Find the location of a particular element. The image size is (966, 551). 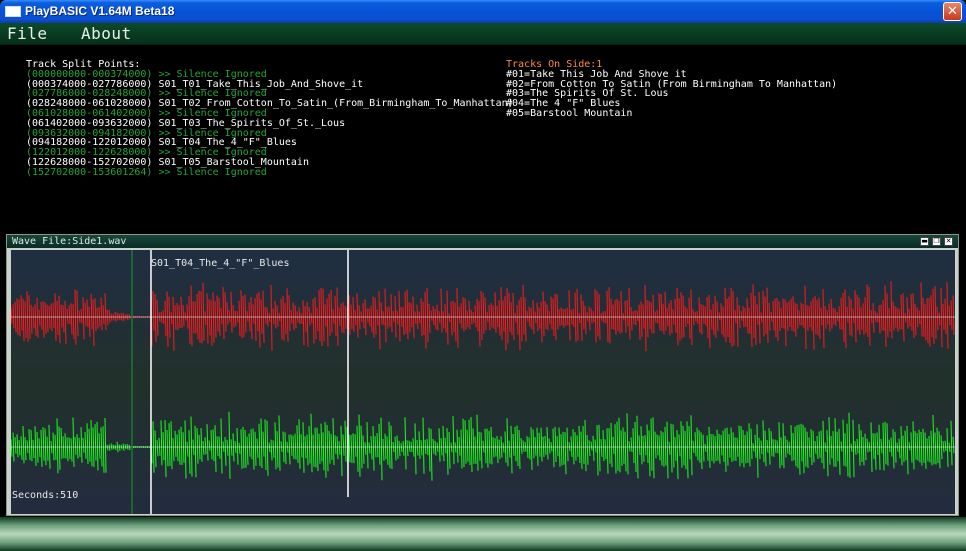

close-button: ✕ is located at coordinates (952, 11).